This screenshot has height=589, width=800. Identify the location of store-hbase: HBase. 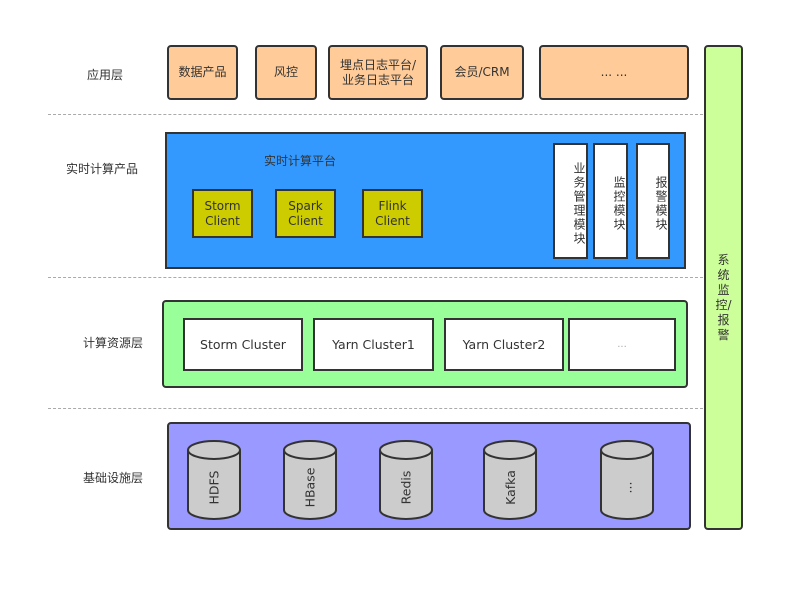
(310, 480).